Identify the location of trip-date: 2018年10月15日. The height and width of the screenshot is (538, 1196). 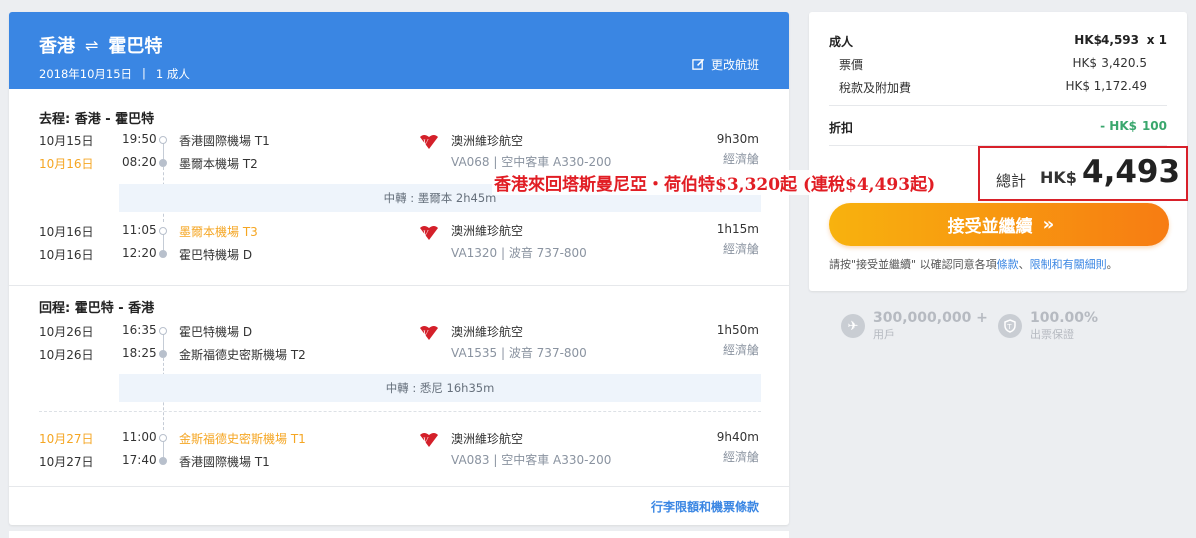
(86, 74).